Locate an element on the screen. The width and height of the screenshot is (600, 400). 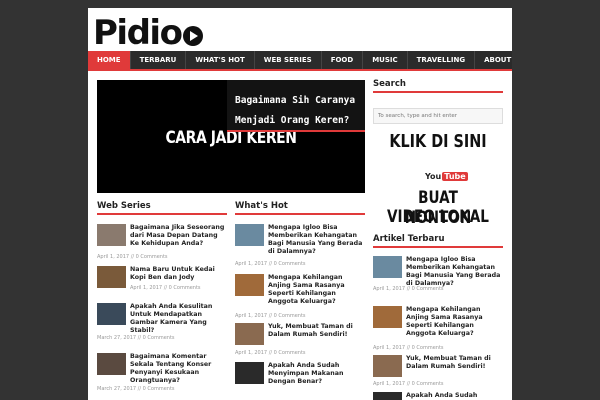
nav-item-about: ABOUT is located at coordinates (493, 60).